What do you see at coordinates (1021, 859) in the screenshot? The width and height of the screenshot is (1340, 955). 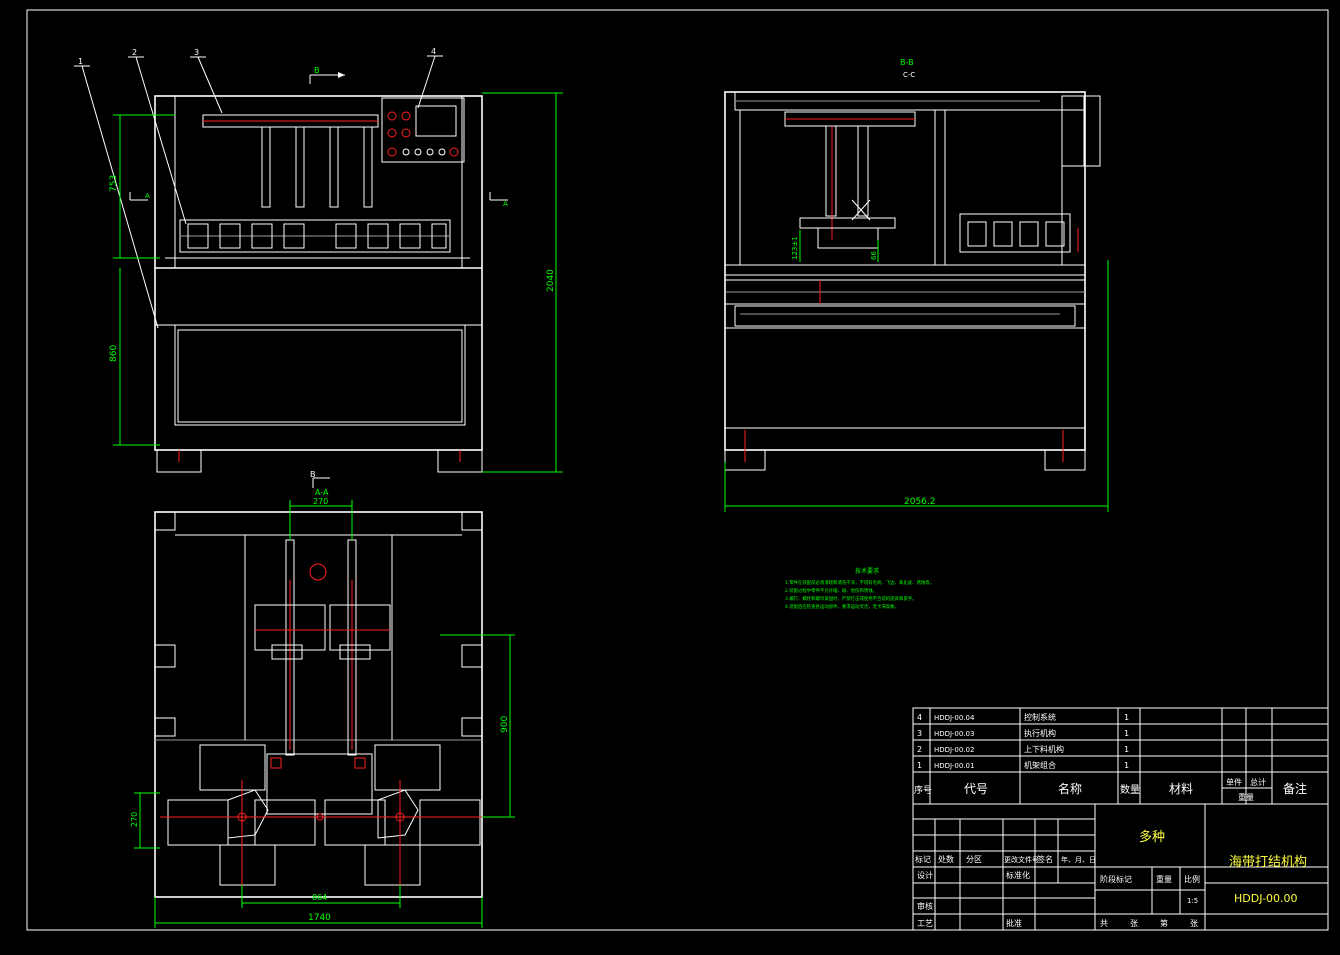 I see `rev-label: 更改文件号` at bounding box center [1021, 859].